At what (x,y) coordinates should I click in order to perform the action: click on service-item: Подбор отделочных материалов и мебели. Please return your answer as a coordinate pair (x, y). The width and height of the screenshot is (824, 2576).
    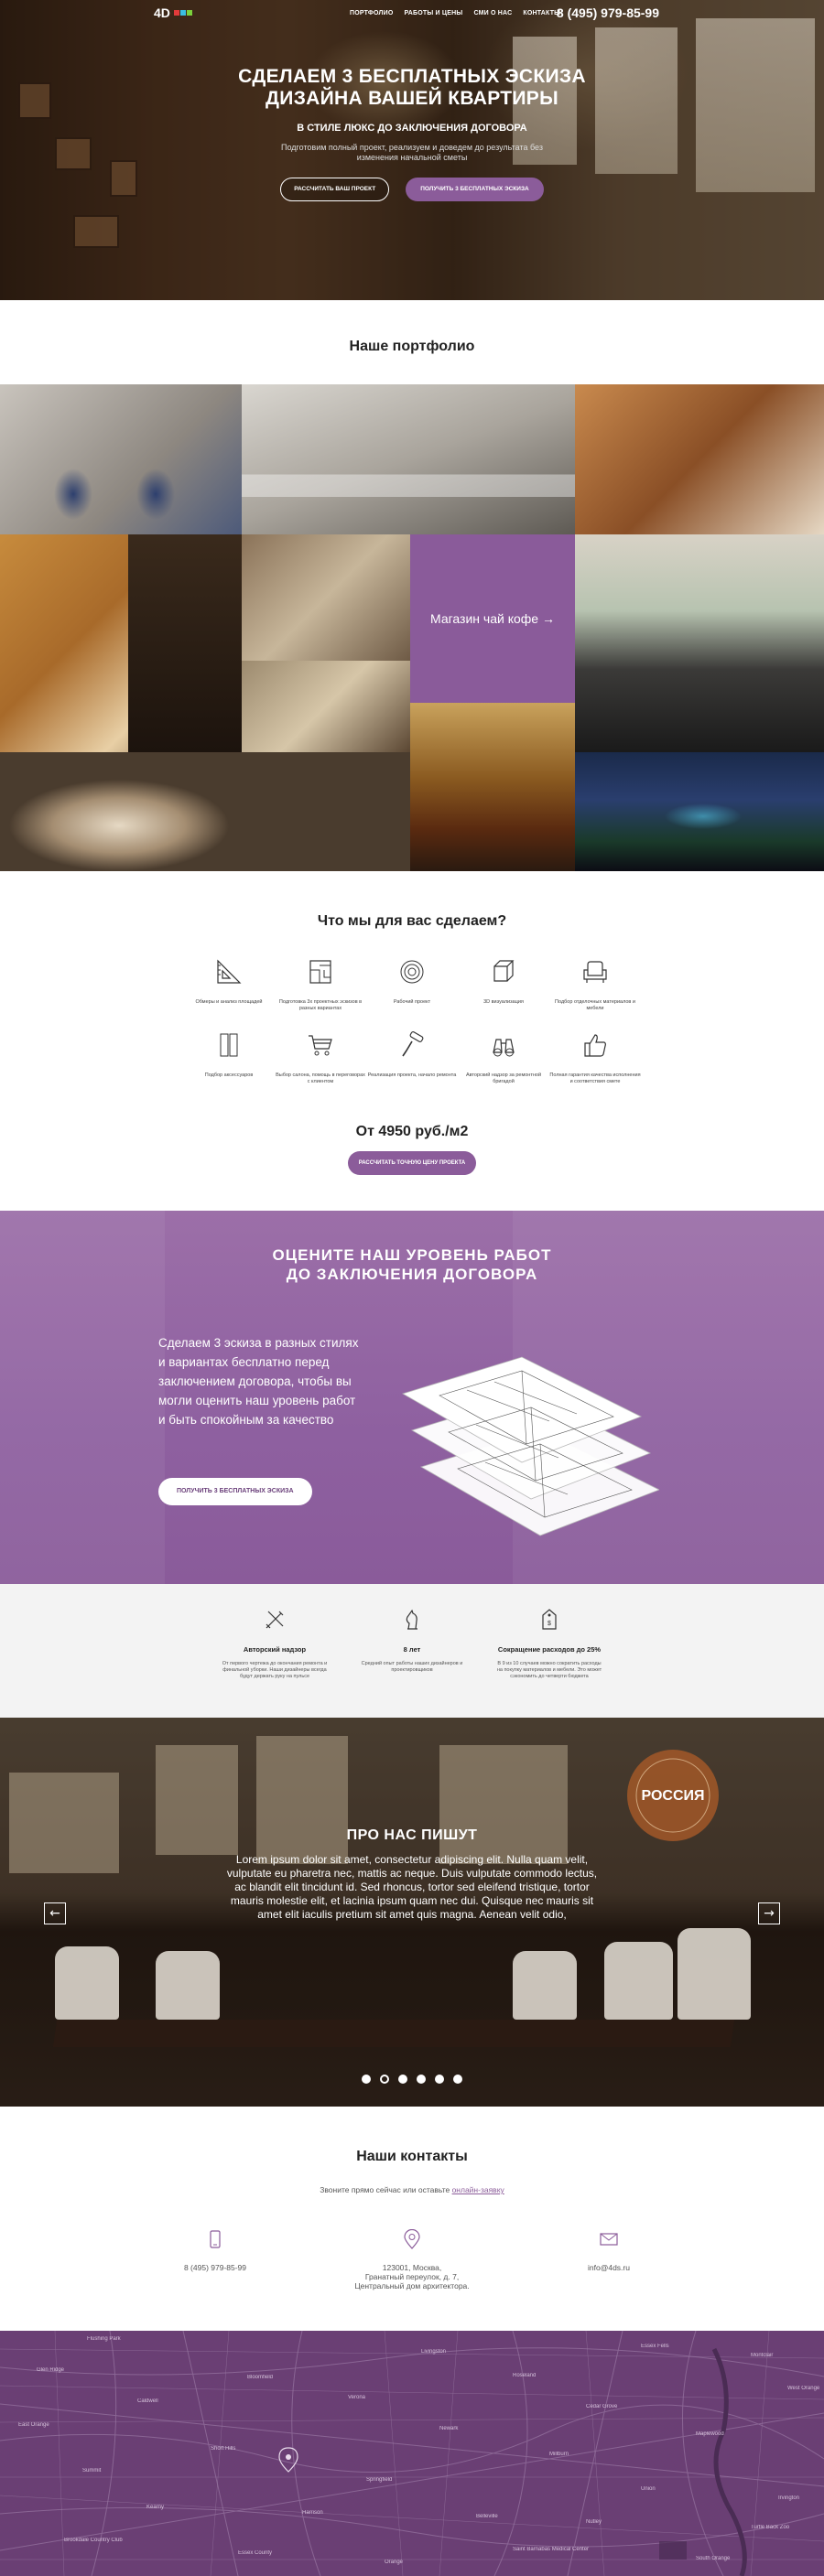
    Looking at the image, I should click on (595, 985).